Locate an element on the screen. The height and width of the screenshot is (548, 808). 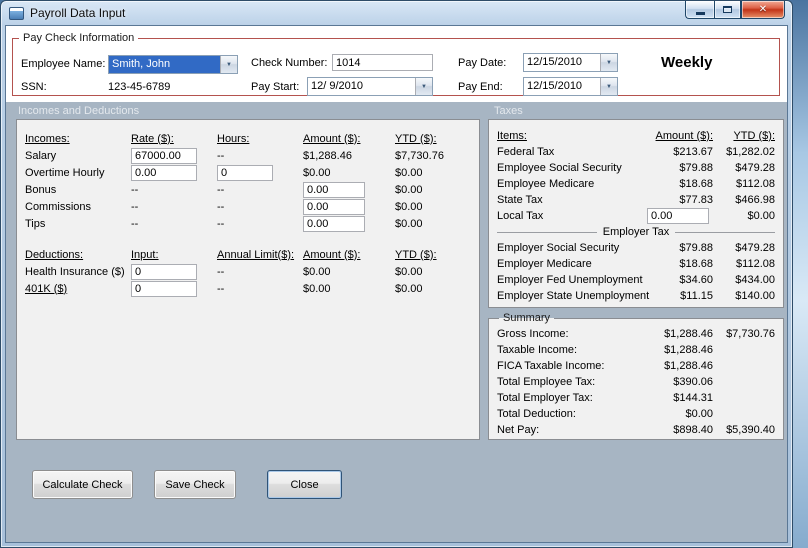
items-header: Items: is located at coordinates (512, 136).